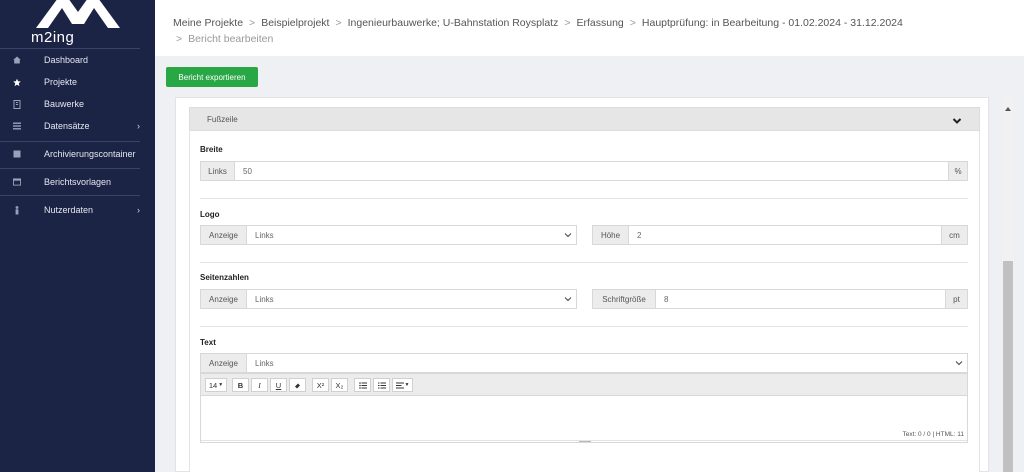 This screenshot has height=472, width=1024. Describe the element at coordinates (69, 210) in the screenshot. I see `sidebar-item-label: Nutzerdaten` at that location.